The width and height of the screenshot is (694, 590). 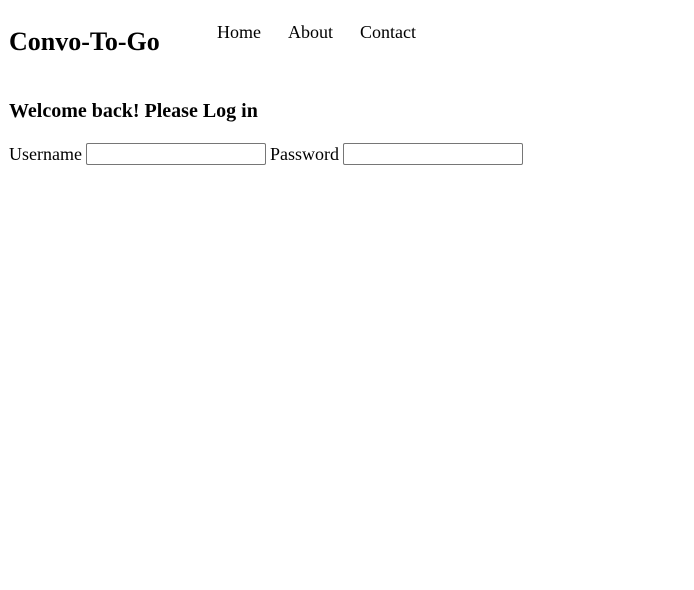 I want to click on main-nav: Home About Contact, so click(x=316, y=32).